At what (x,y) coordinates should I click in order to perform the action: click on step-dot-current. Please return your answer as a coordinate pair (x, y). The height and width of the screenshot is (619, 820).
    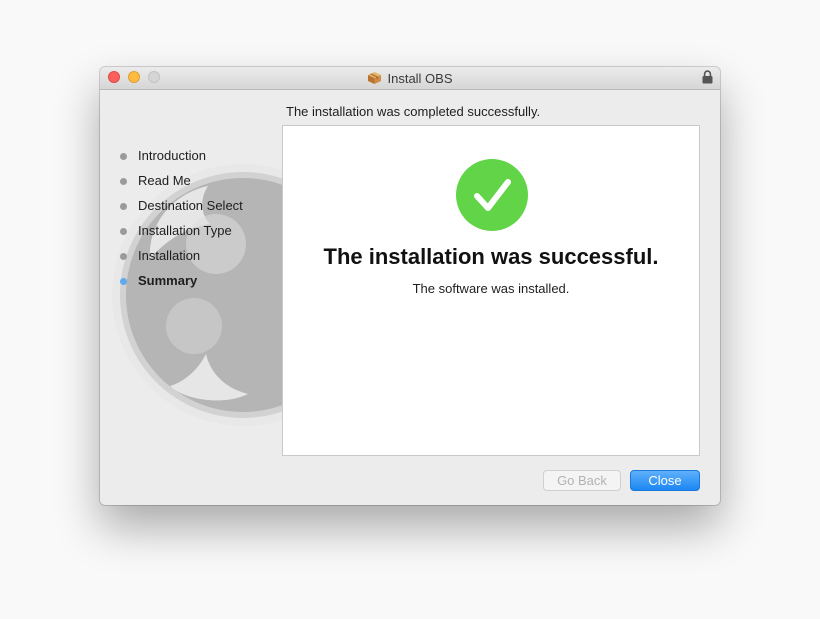
    Looking at the image, I should click on (123, 281).